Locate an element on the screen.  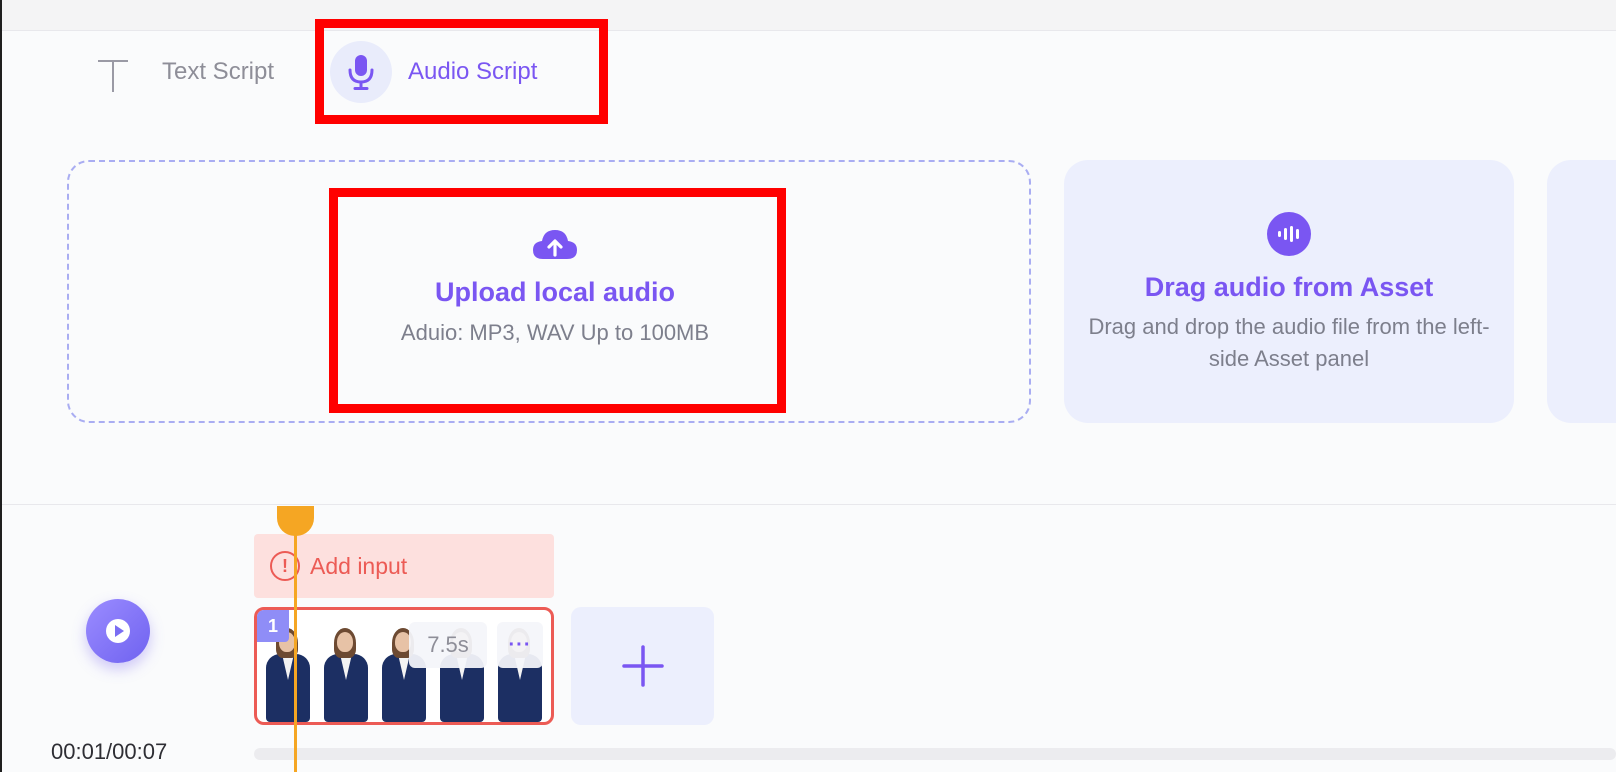
plus-icon is located at coordinates (642, 666).